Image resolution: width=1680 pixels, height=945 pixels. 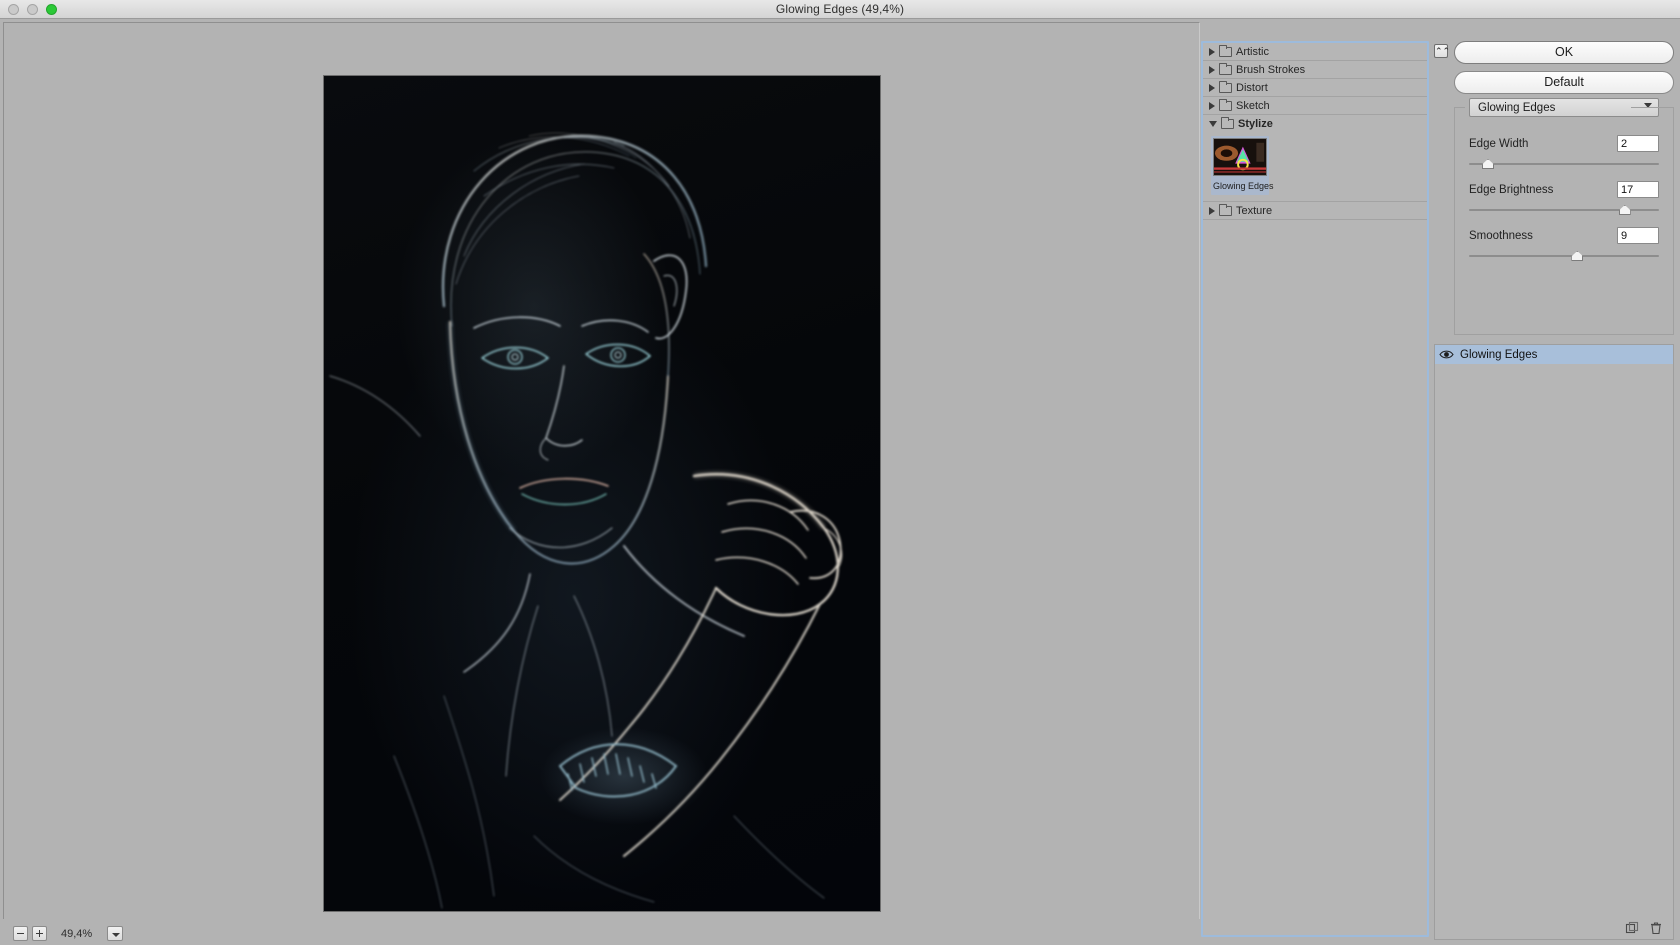 I want to click on param-smoothness: Smoothness, so click(x=1564, y=245).